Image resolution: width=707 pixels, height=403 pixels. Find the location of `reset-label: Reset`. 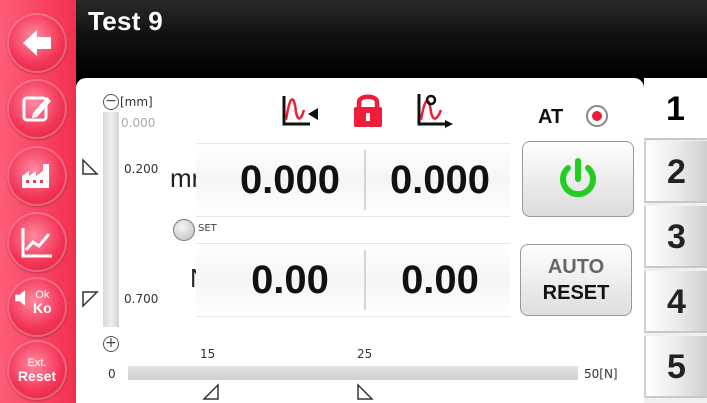

reset-label: Reset is located at coordinates (37, 376).